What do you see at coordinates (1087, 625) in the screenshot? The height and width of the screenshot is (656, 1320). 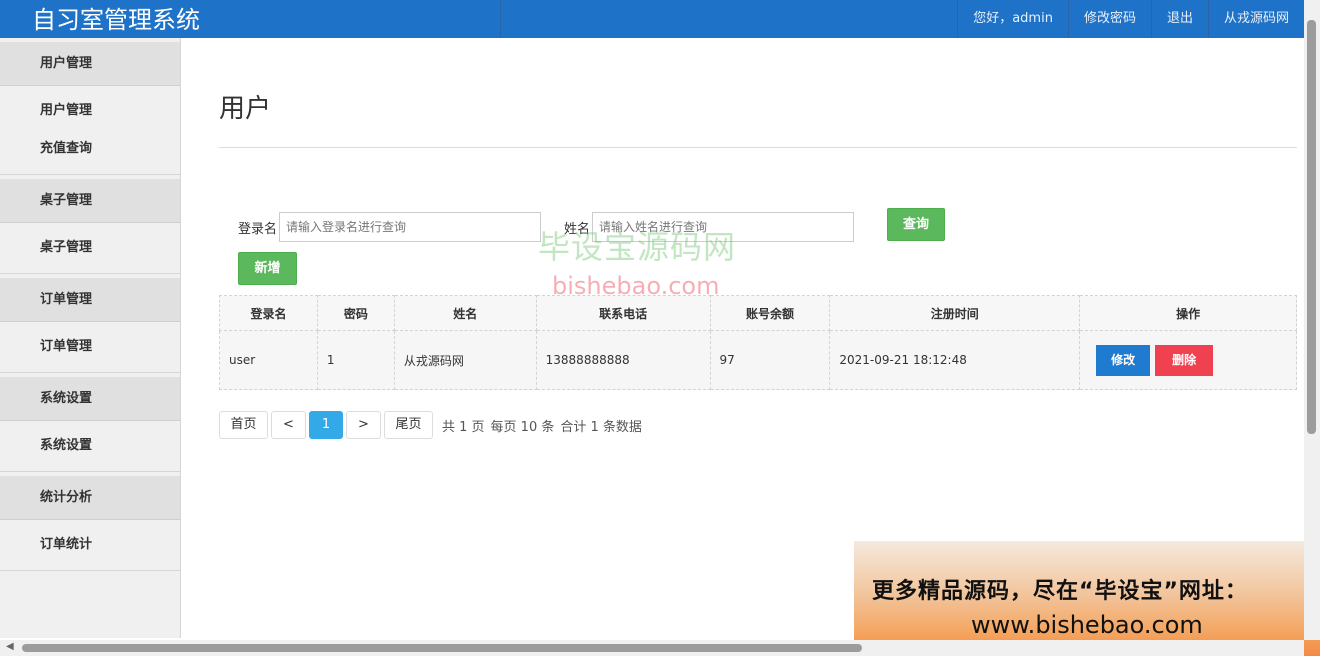 I see `promo-line-2: www.bishebao.com` at bounding box center [1087, 625].